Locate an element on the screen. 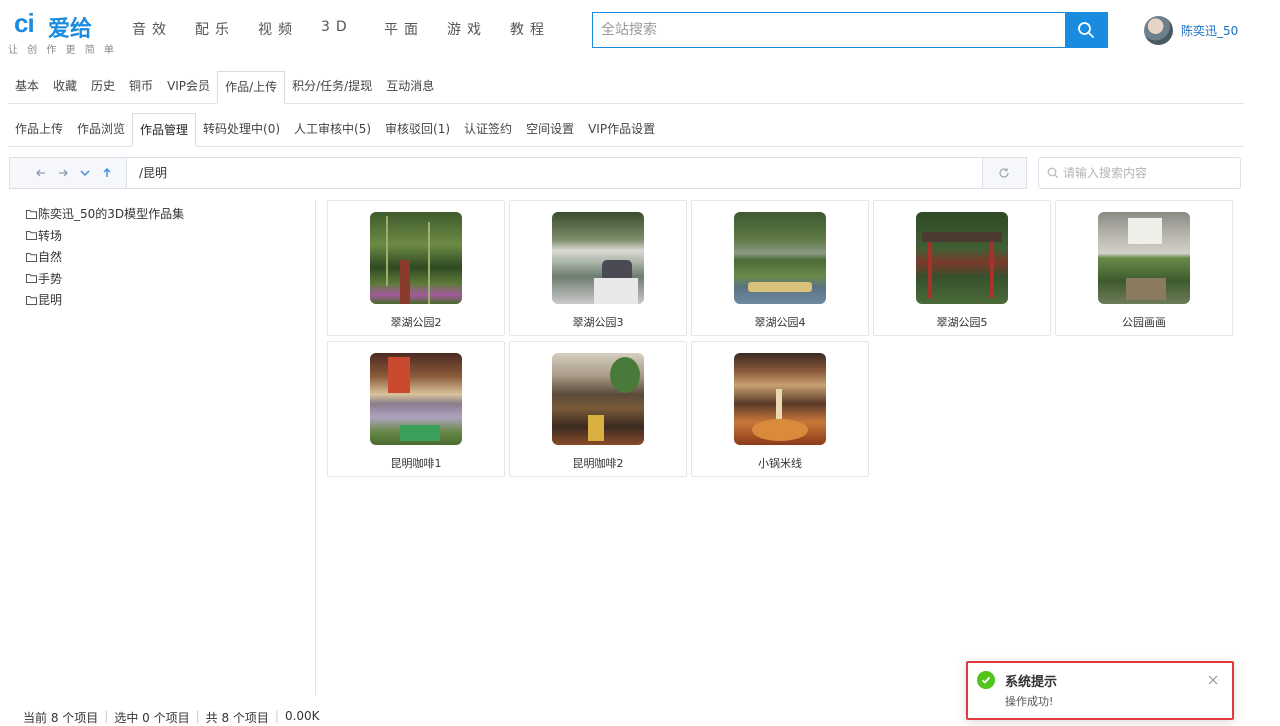 The image size is (1280, 726). tab-rejected: 审核驳回(1) is located at coordinates (417, 130).